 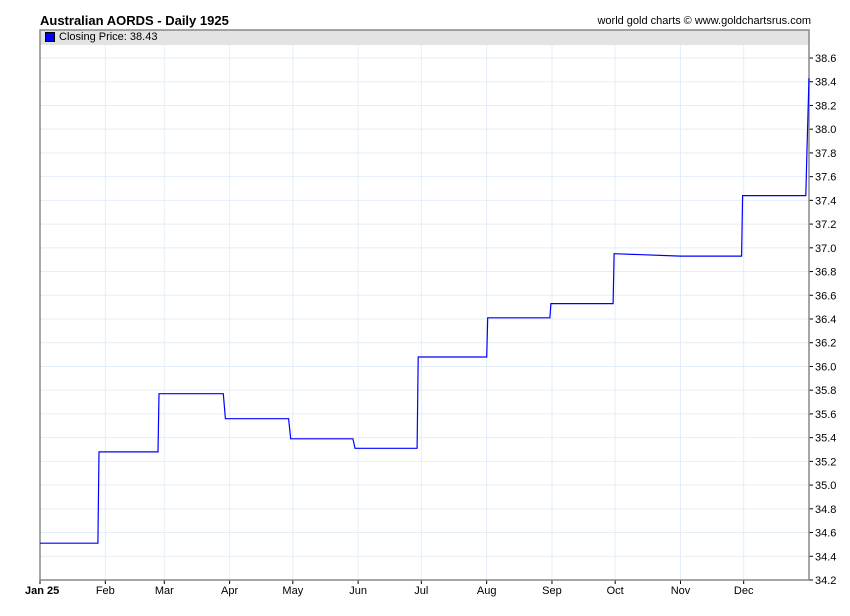 What do you see at coordinates (825, 225) in the screenshot?
I see `y-tick-label: 37.2` at bounding box center [825, 225].